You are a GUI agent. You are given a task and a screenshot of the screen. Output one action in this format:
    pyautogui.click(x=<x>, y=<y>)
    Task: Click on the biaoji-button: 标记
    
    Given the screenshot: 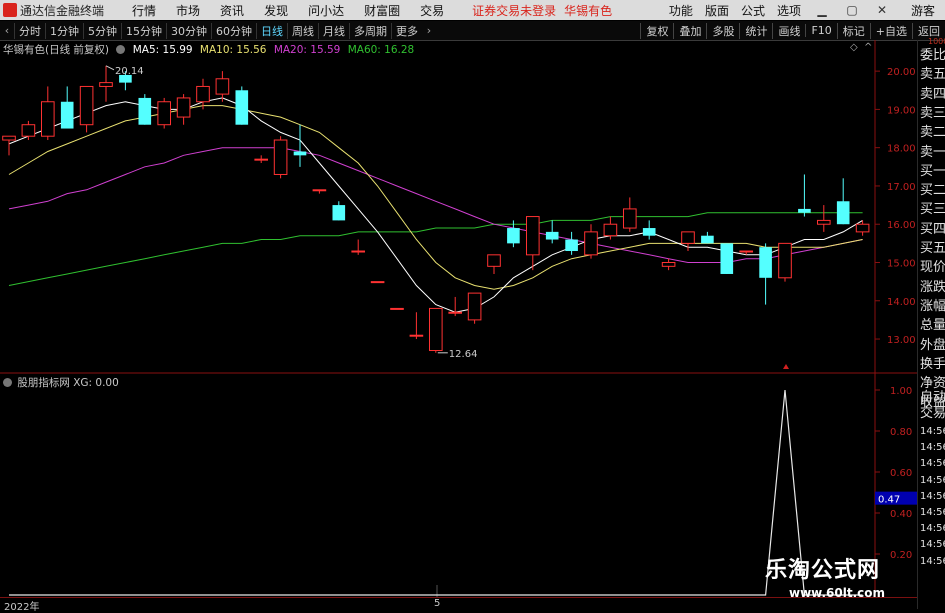 What is the action you would take?
    pyautogui.click(x=853, y=30)
    